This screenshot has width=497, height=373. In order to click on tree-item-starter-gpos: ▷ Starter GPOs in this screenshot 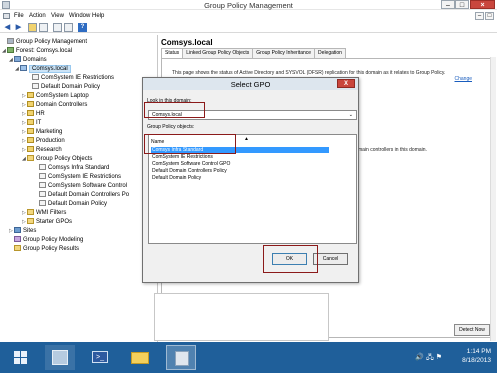, I will do `click(47, 222)`.